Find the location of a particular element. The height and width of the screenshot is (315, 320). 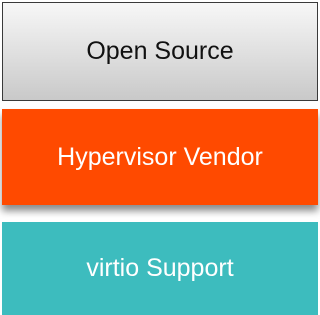

virtio-support-label: virtio Support is located at coordinates (160, 268).